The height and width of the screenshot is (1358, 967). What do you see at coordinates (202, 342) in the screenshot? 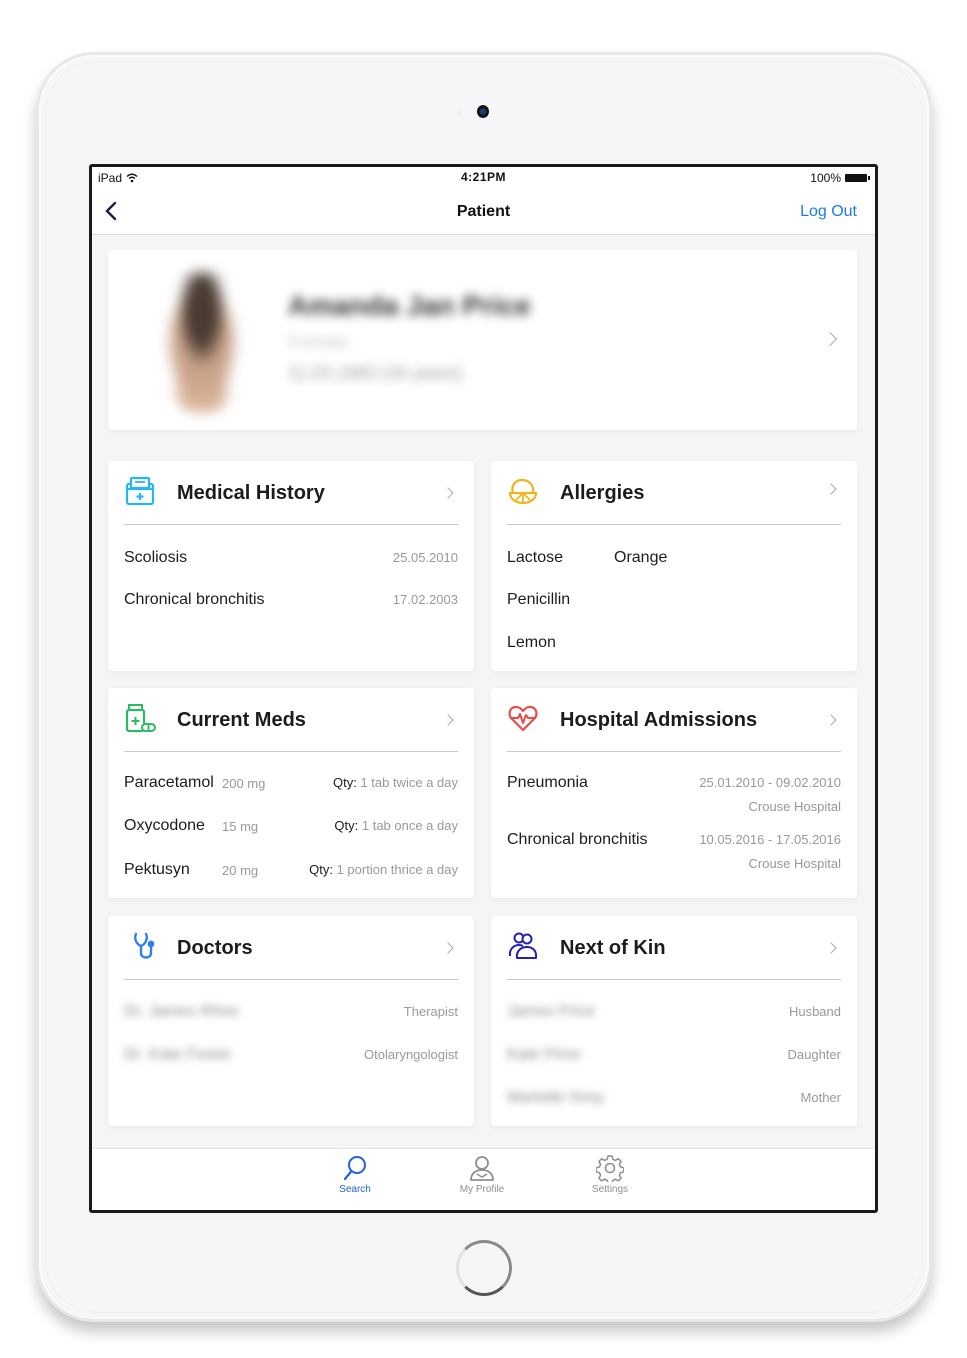
I see `patient-avatar` at bounding box center [202, 342].